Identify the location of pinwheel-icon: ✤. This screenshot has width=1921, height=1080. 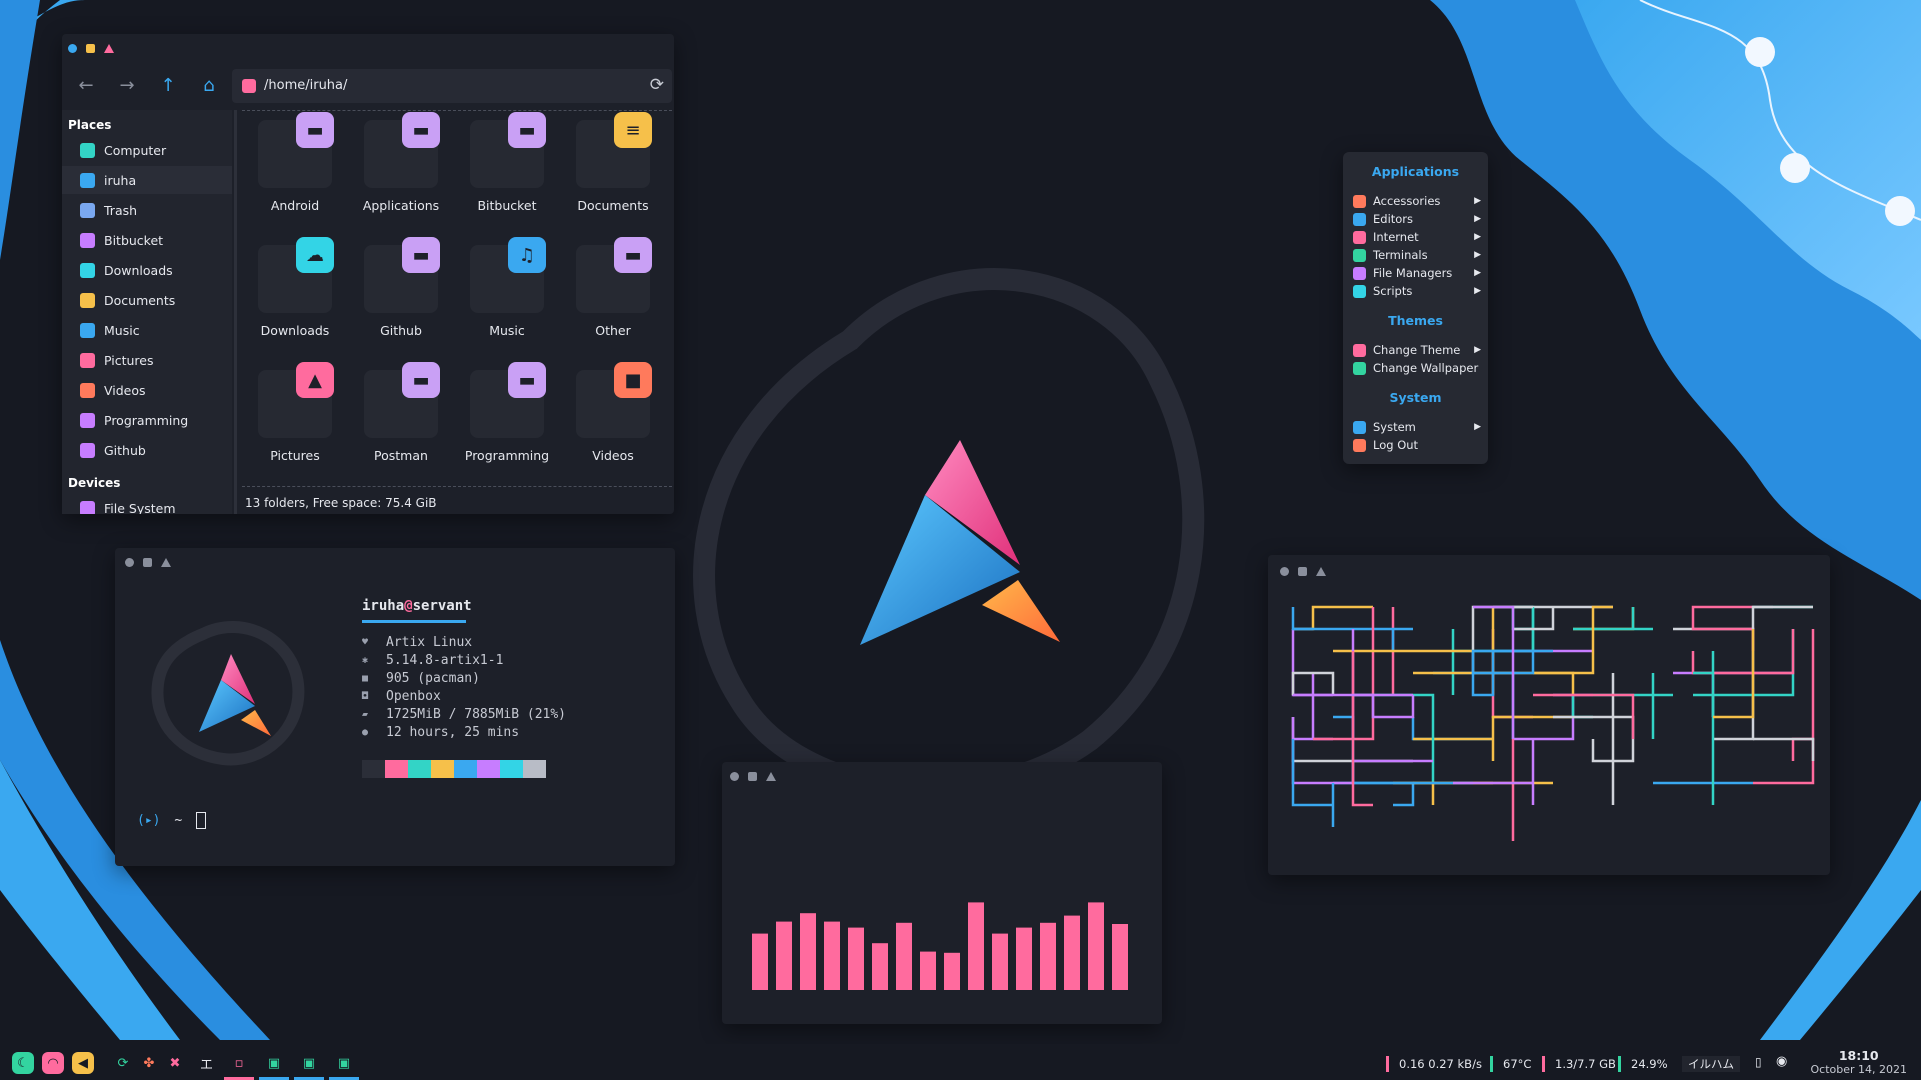
(149, 1063).